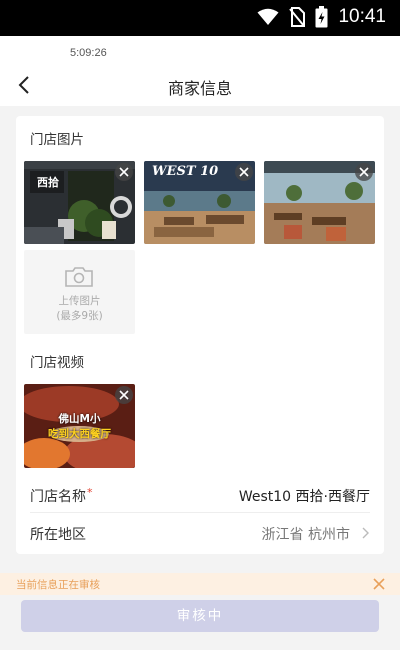 Image resolution: width=400 pixels, height=650 pixels. Describe the element at coordinates (200, 584) in the screenshot. I see `review-notice: 当前信息正在审核` at that location.